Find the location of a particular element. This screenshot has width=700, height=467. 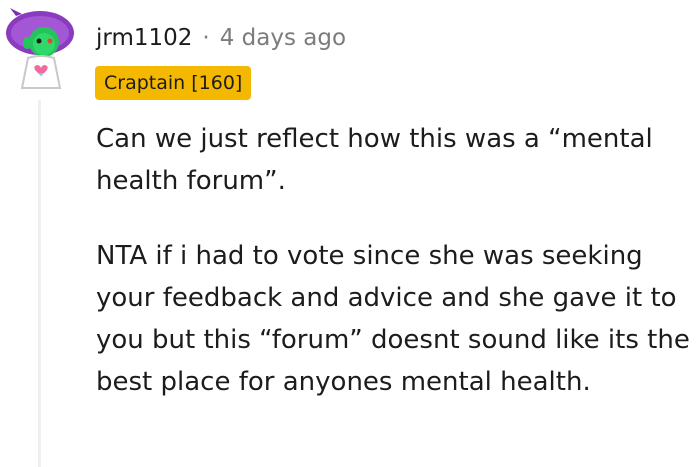

username-link: jrm1102 is located at coordinates (144, 38).